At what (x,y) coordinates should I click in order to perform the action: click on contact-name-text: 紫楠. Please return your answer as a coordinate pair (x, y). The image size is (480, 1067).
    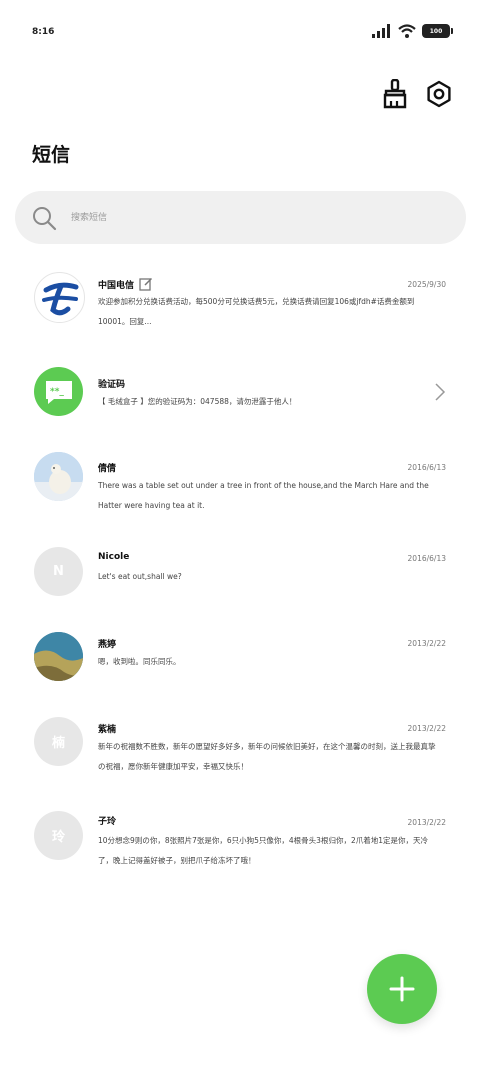
    Looking at the image, I should click on (107, 730).